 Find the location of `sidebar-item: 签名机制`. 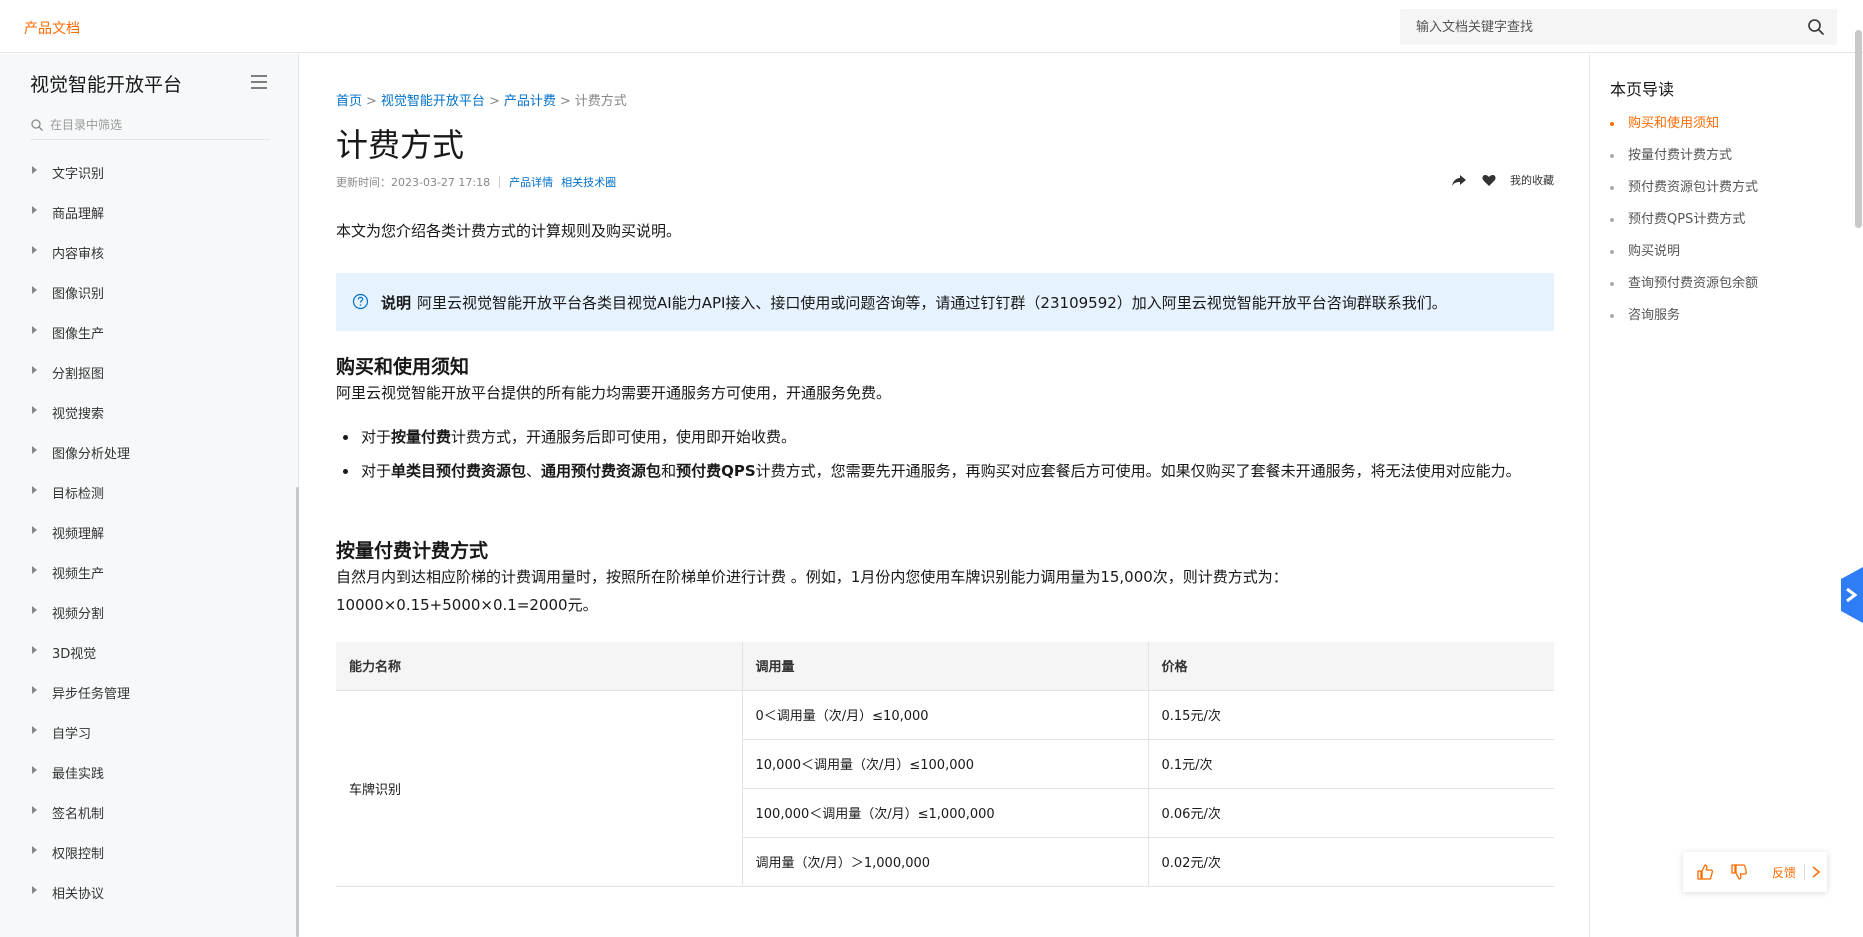

sidebar-item: 签名机制 is located at coordinates (145, 812).